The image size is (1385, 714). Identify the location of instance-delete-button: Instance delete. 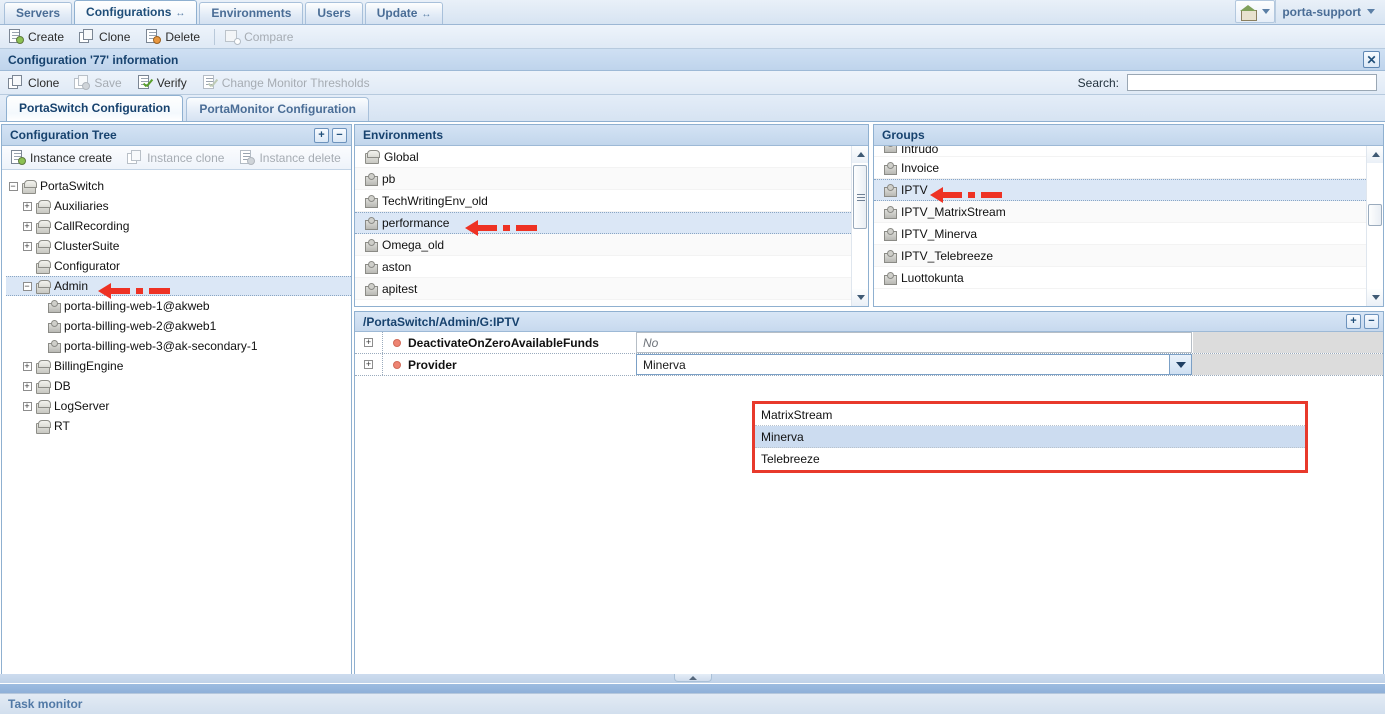
(292, 158).